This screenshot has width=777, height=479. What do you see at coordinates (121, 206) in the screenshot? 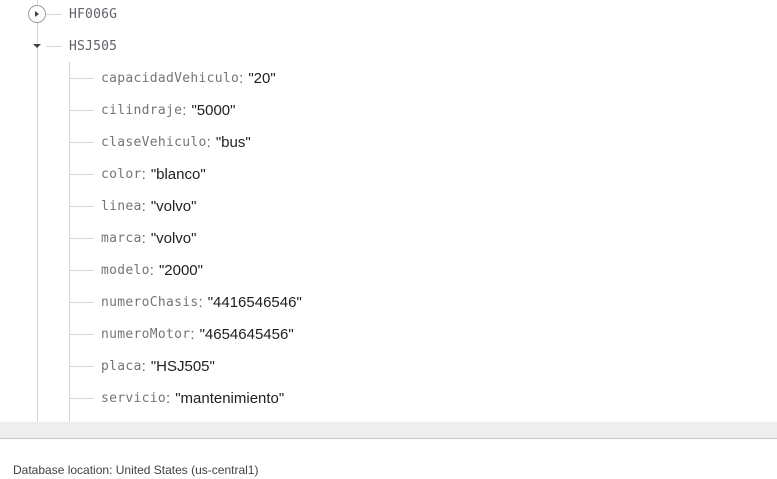
I see `field-key: linea` at bounding box center [121, 206].